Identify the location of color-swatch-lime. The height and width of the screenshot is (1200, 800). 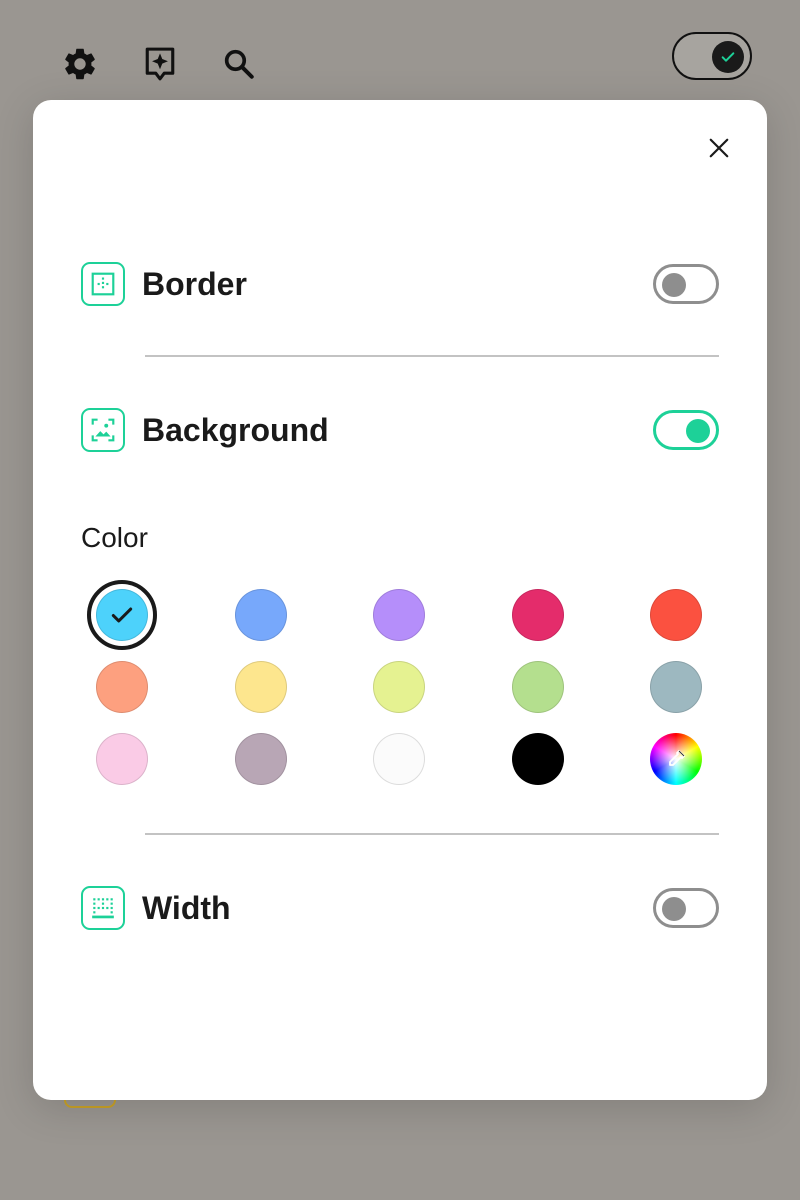
(399, 687).